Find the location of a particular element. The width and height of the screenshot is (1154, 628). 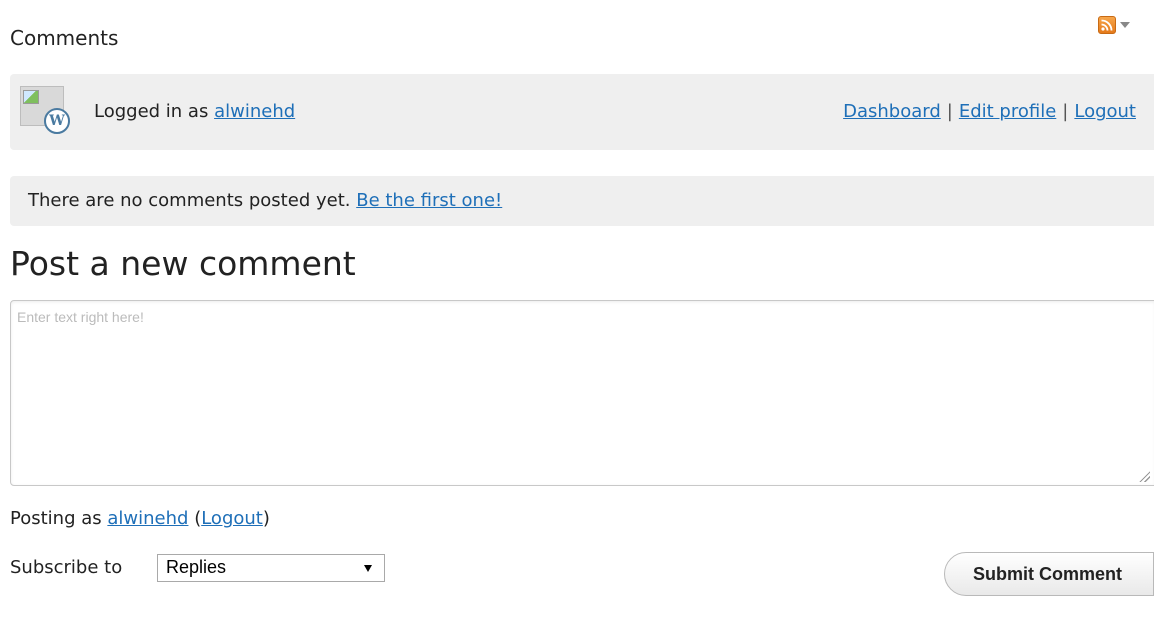

account-links: Dashboard | Edit profile | Logout is located at coordinates (989, 112).